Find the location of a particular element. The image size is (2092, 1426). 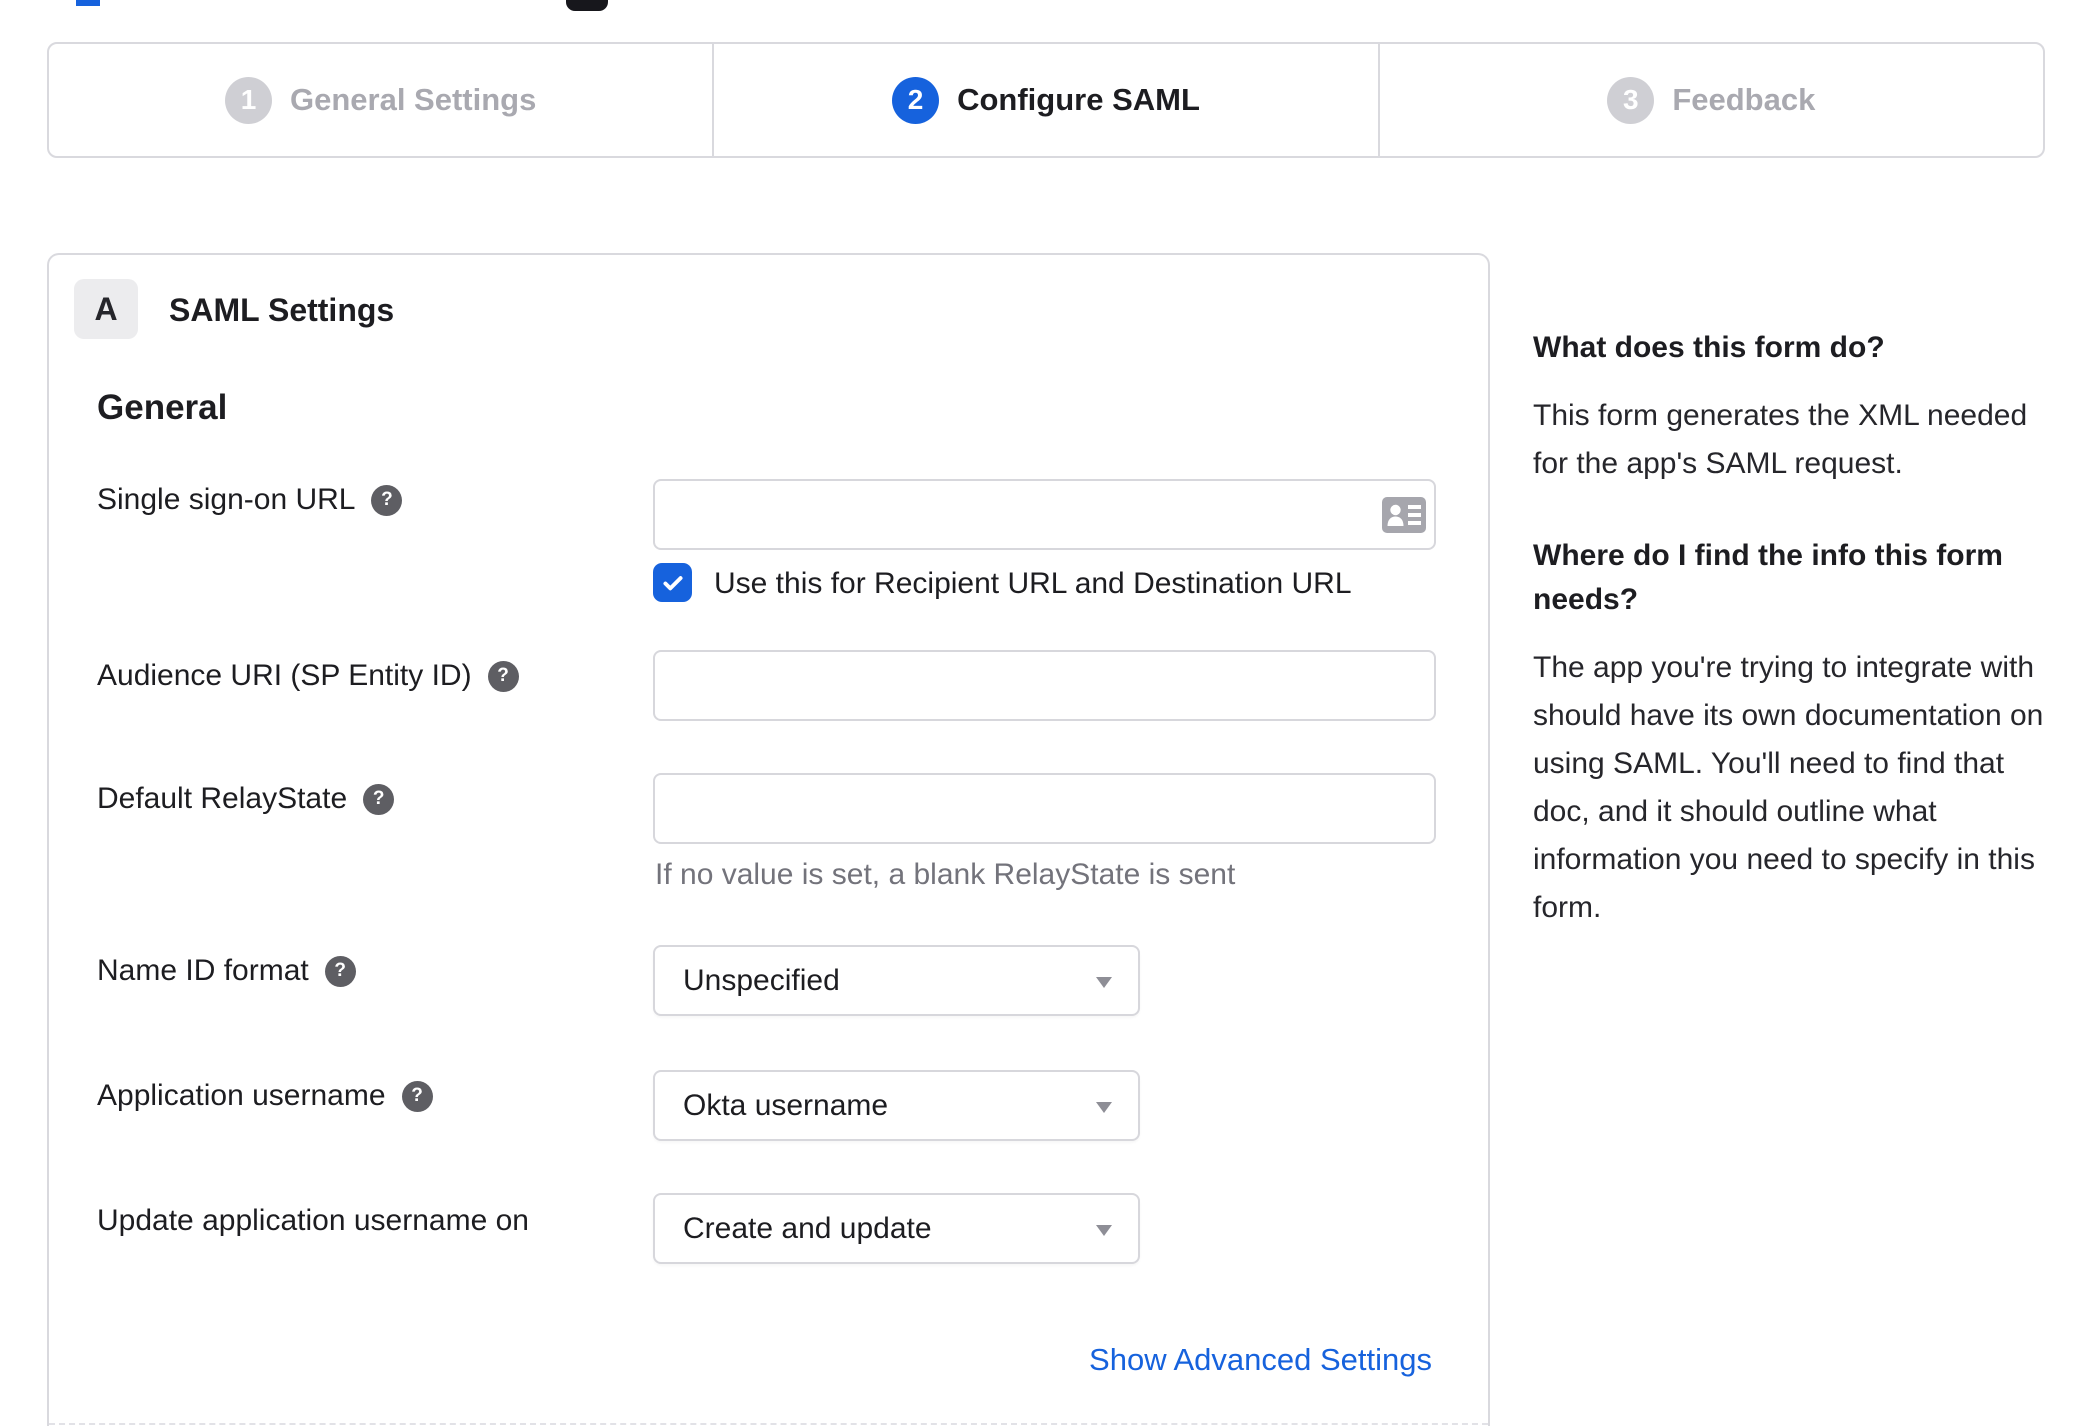

show-advanced-settings-link: Show Advanced Settings is located at coordinates (1260, 1360).